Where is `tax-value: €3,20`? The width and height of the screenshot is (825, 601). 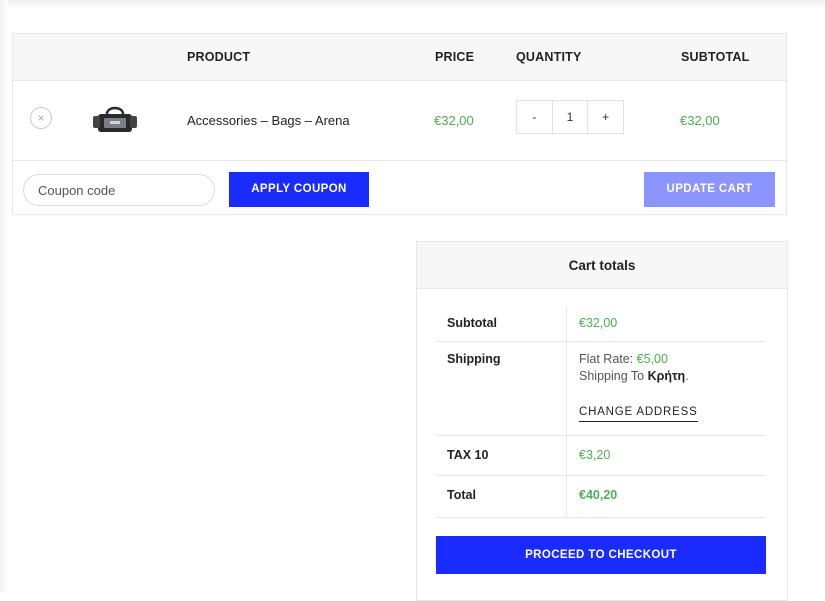 tax-value: €3,20 is located at coordinates (595, 455).